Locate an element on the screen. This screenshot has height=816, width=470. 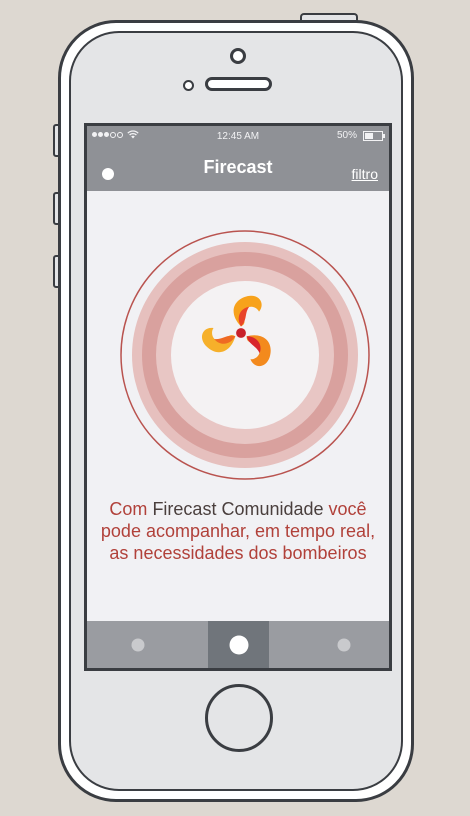
firecast-triskelion-icon is located at coordinates (236, 331).